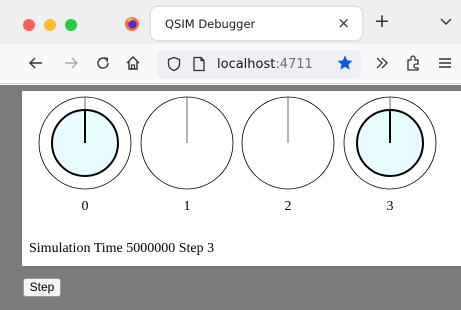 The height and width of the screenshot is (310, 461). What do you see at coordinates (288, 206) in the screenshot?
I see `qubit-label: 2` at bounding box center [288, 206].